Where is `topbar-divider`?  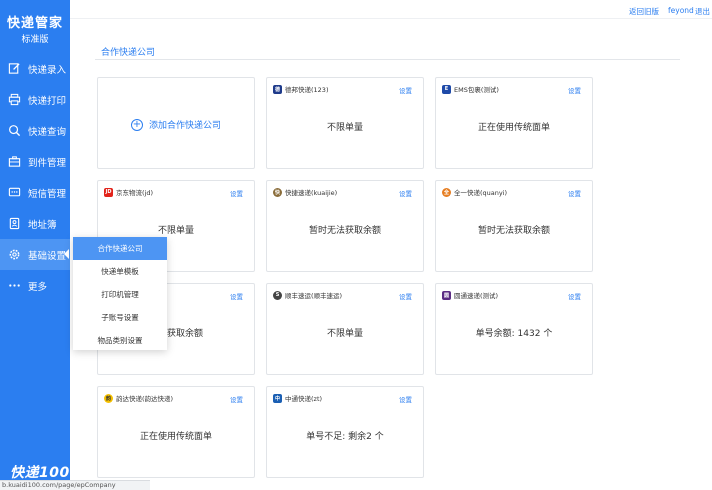
topbar-divider is located at coordinates (391, 18).